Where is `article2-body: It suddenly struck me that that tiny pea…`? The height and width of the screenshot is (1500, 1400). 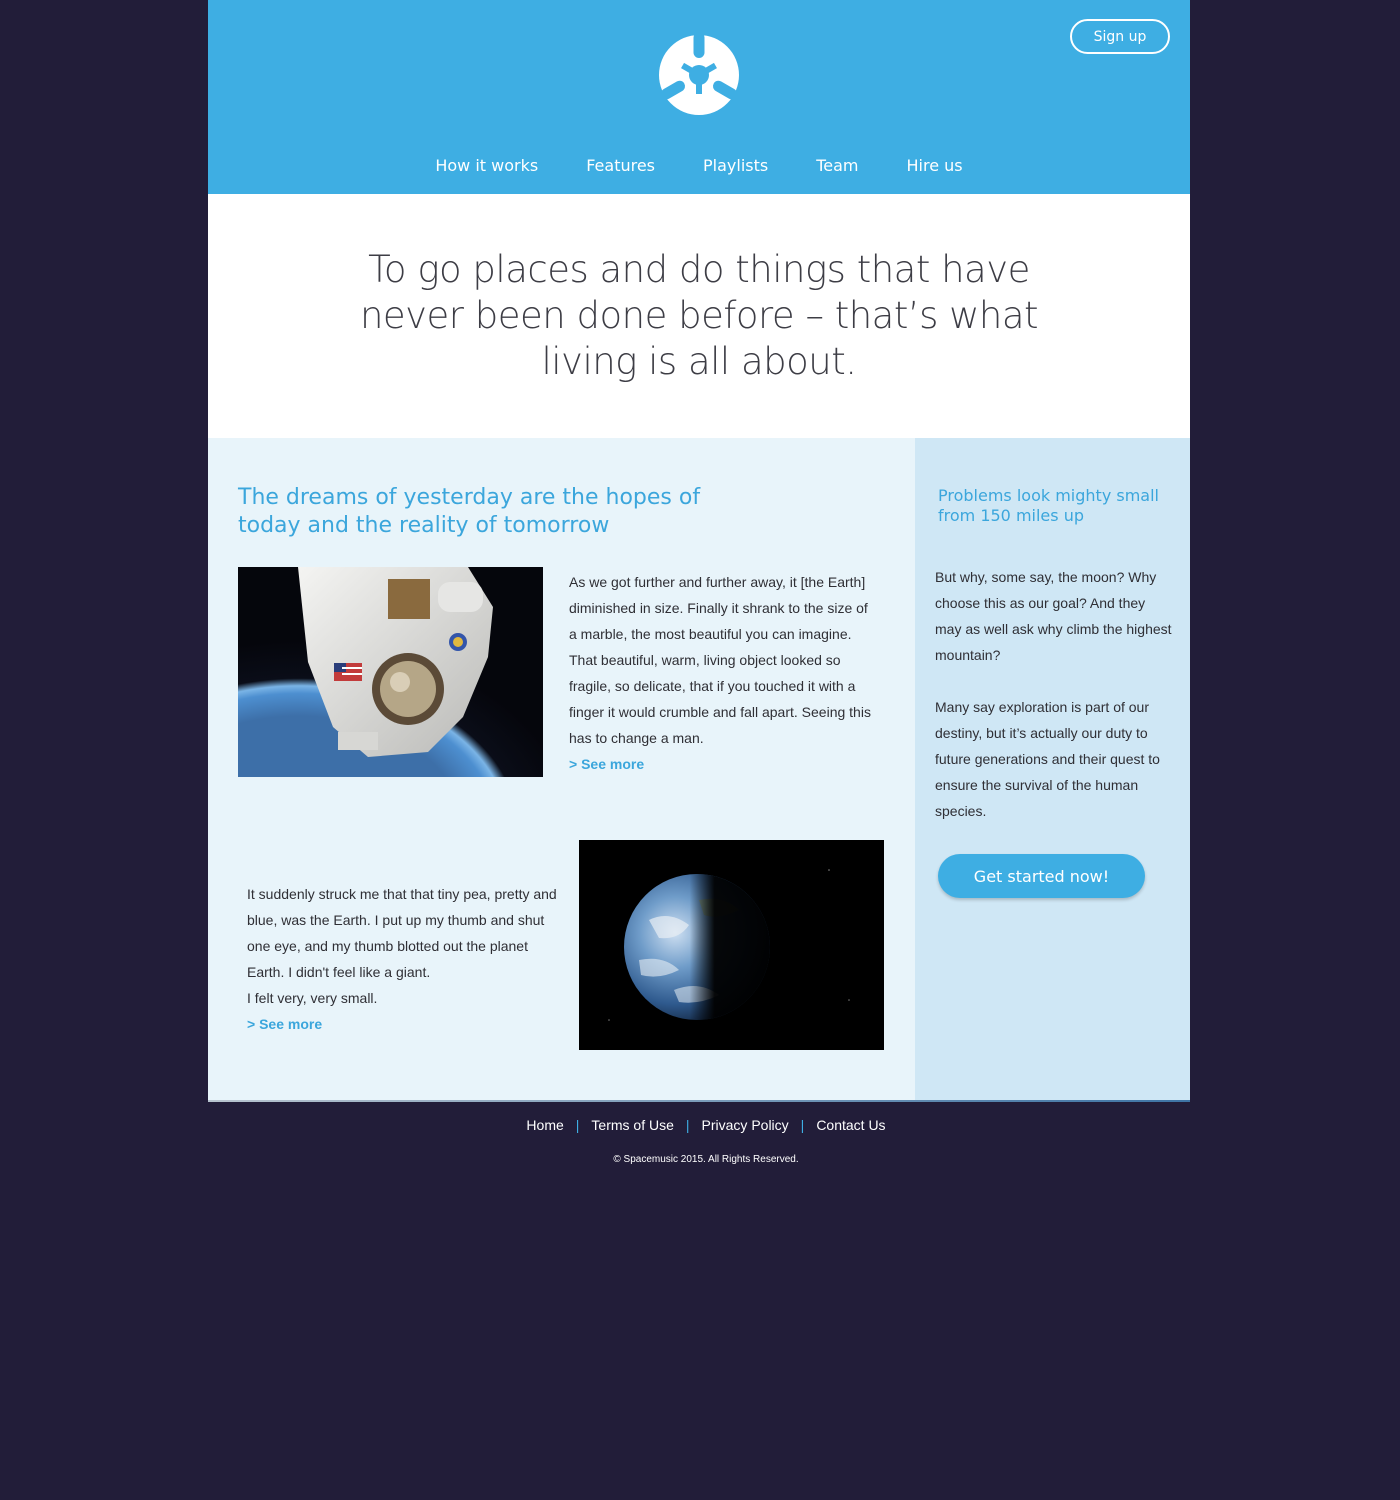
article2-body: It suddenly struck me that that tiny pea… is located at coordinates (402, 933).